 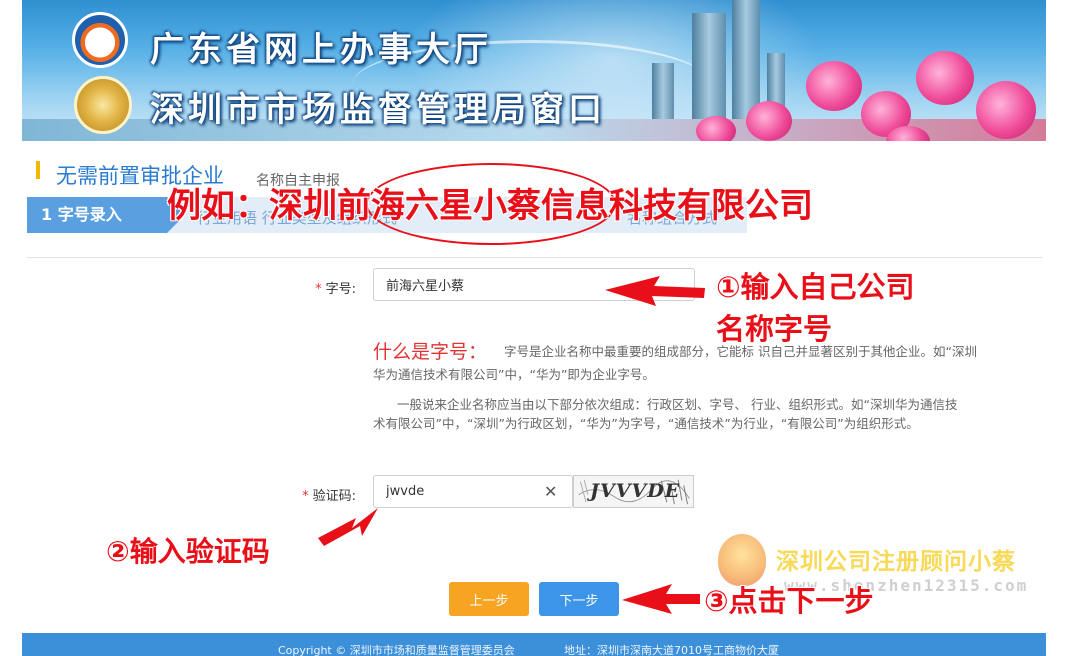 I want to click on footer-copyright: Copyright © 深圳市市场和质量监督管理委员会, so click(x=396, y=650).